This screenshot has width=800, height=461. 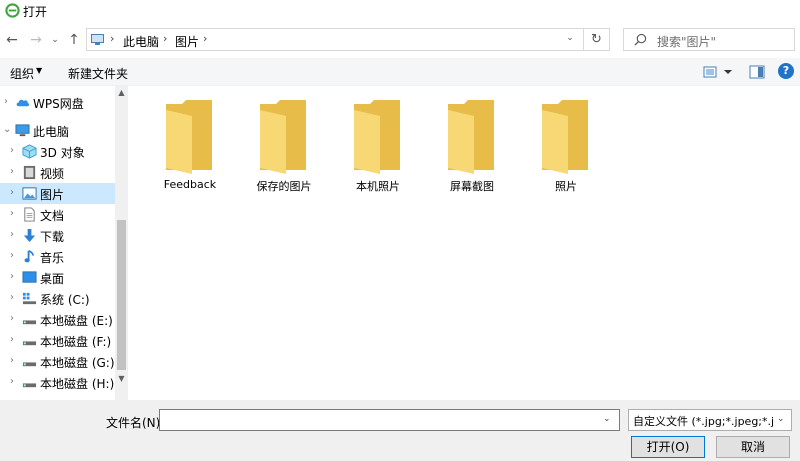 I want to click on help-icon: ?, so click(x=786, y=71).